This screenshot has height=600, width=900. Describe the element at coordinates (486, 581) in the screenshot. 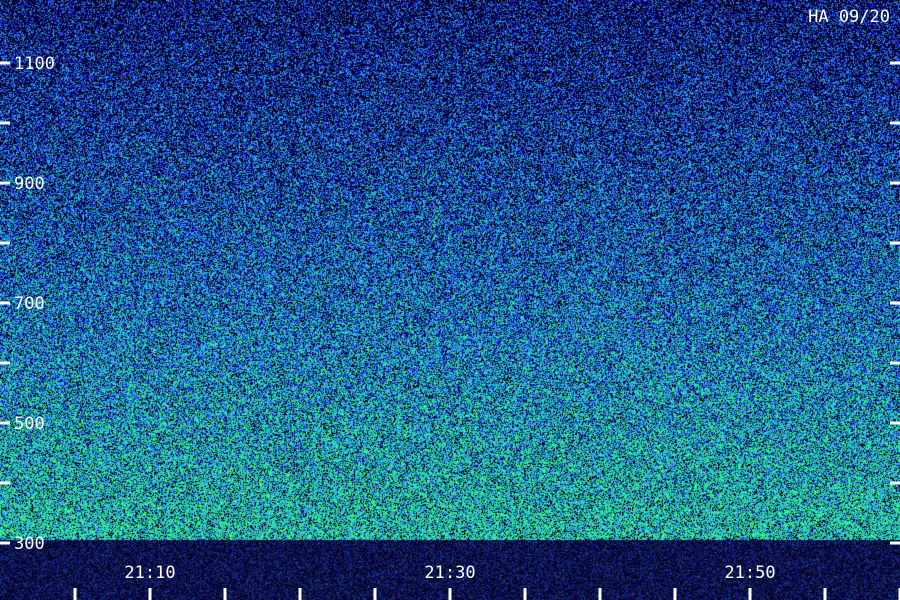

I see `x-axis: 21:10 21:30 21:50` at that location.